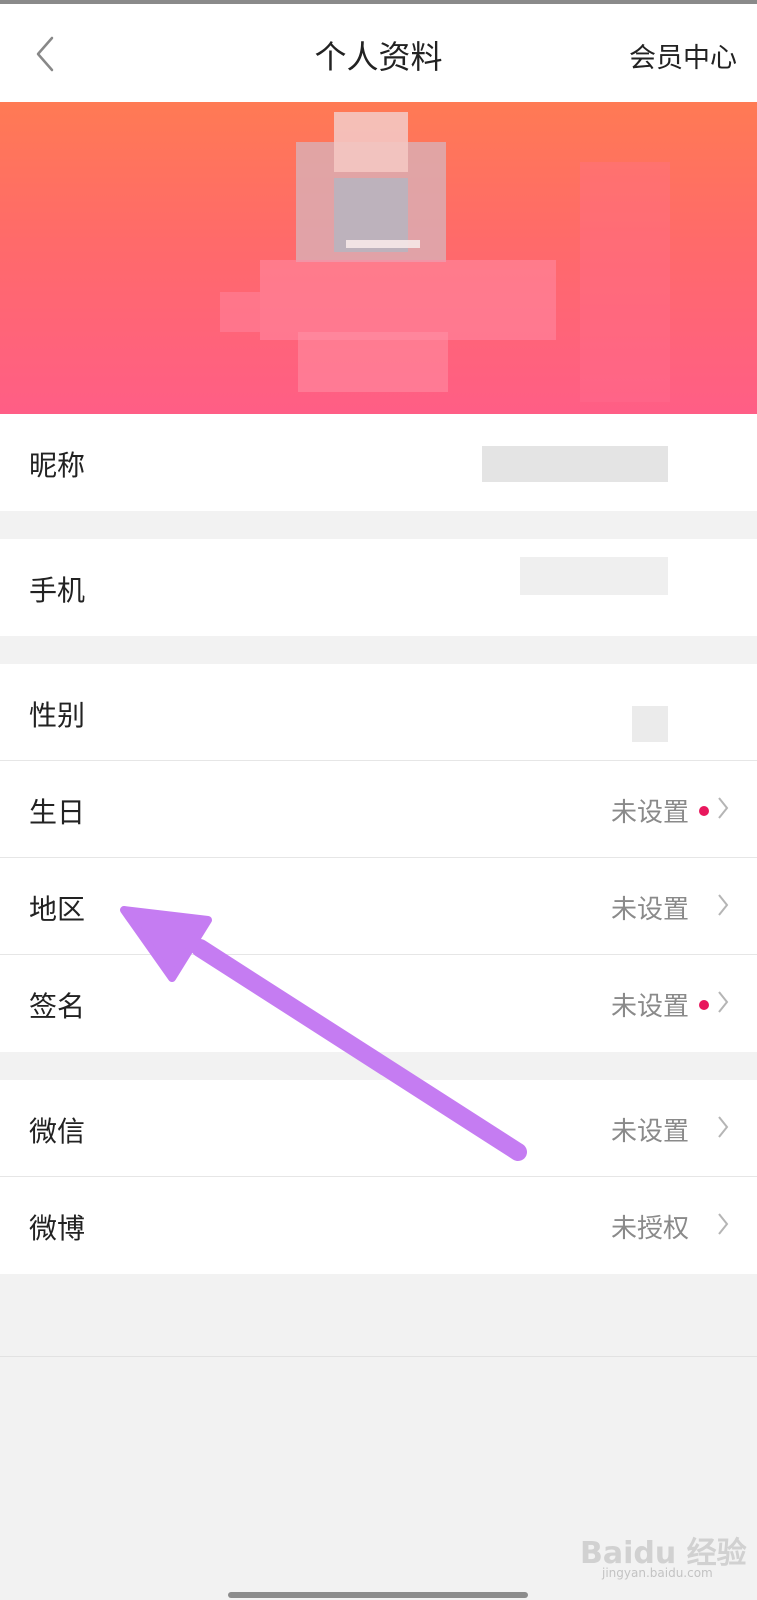 The image size is (757, 1600). What do you see at coordinates (378, 53) in the screenshot?
I see `nav-bar: 个人资料 会员中心` at bounding box center [378, 53].